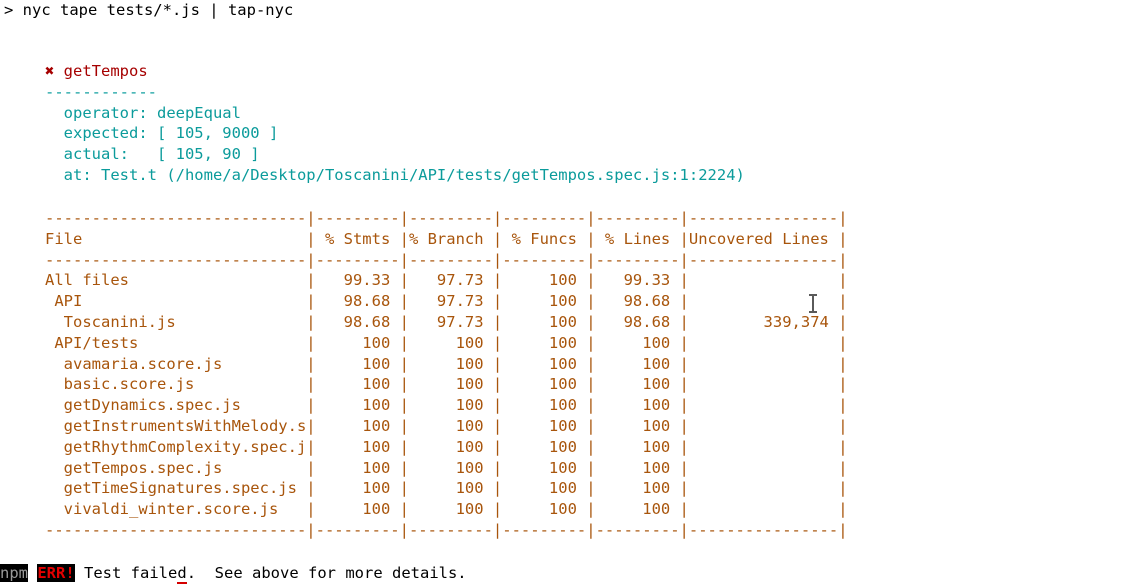  What do you see at coordinates (182, 574) in the screenshot?
I see `npm-error-message-flagged: d` at bounding box center [182, 574].